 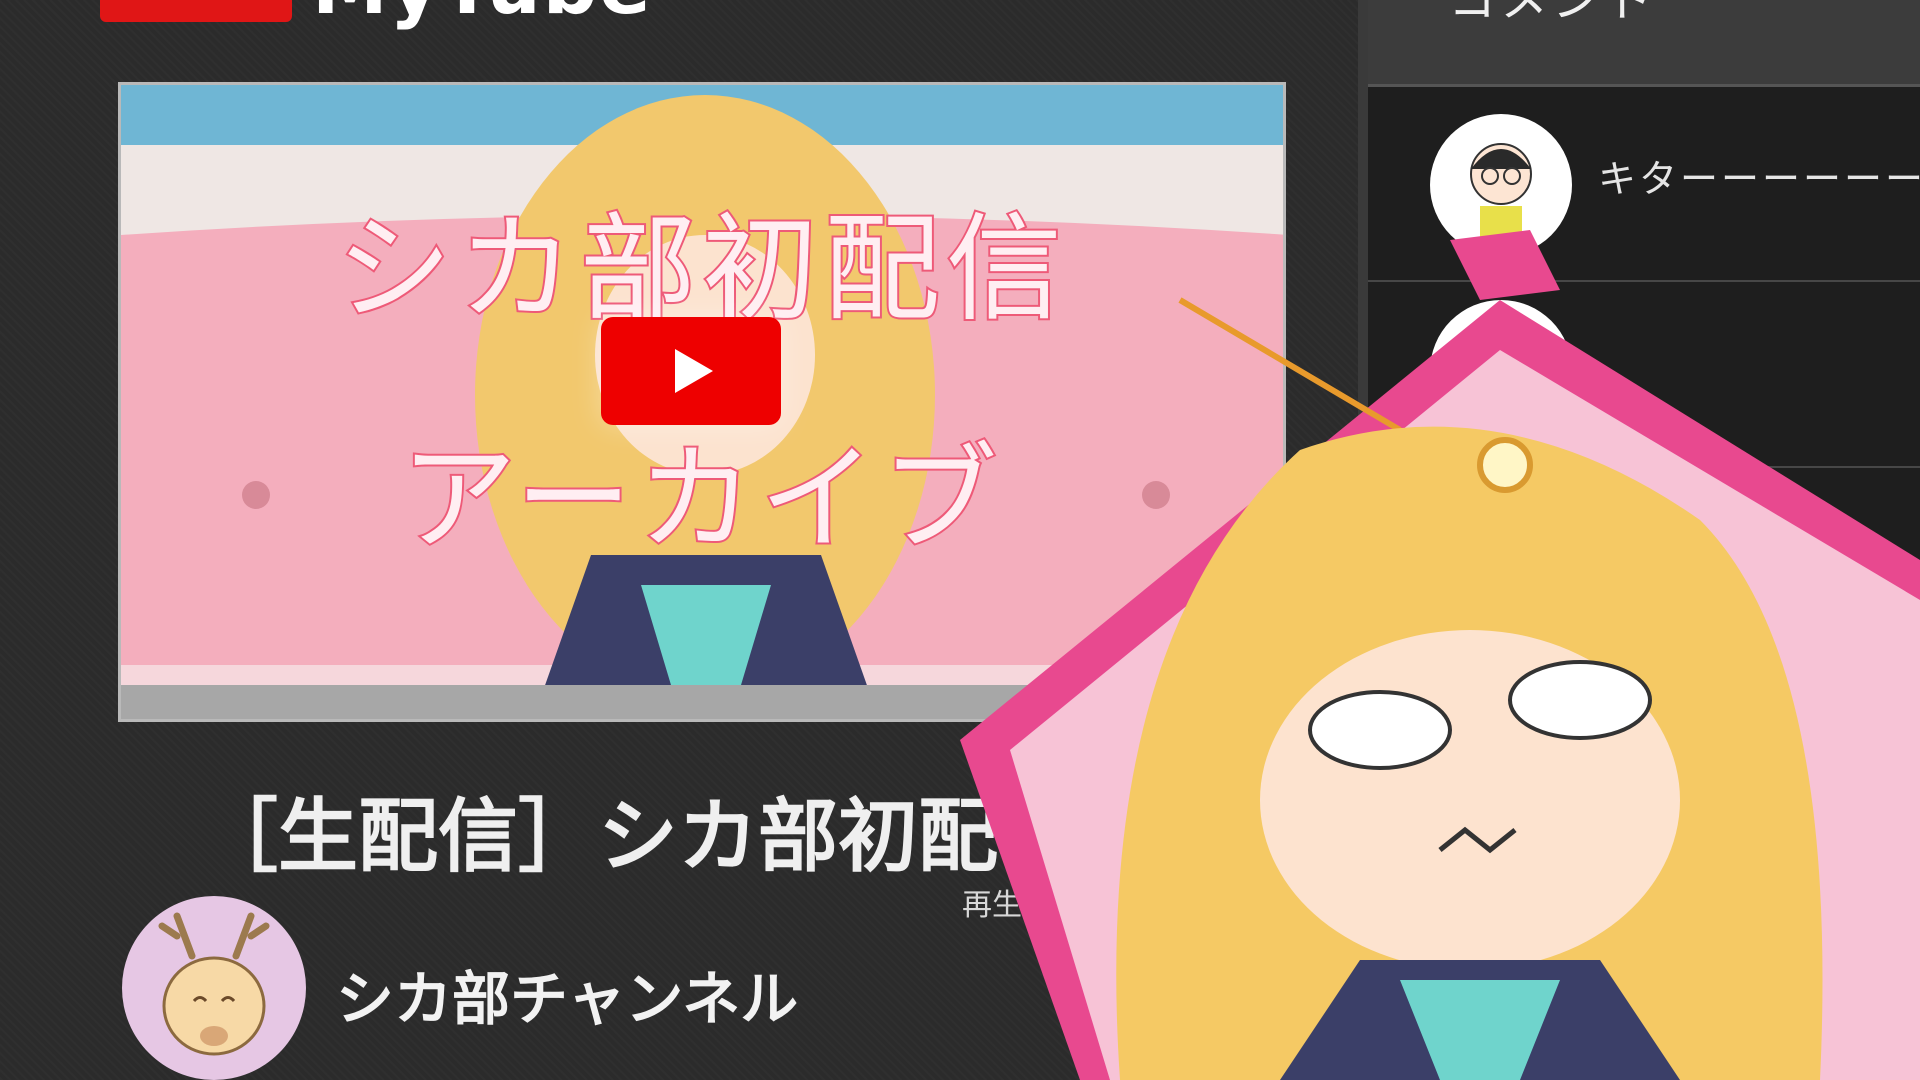 What do you see at coordinates (1501, 194) in the screenshot?
I see `girl-avatar-icon` at bounding box center [1501, 194].